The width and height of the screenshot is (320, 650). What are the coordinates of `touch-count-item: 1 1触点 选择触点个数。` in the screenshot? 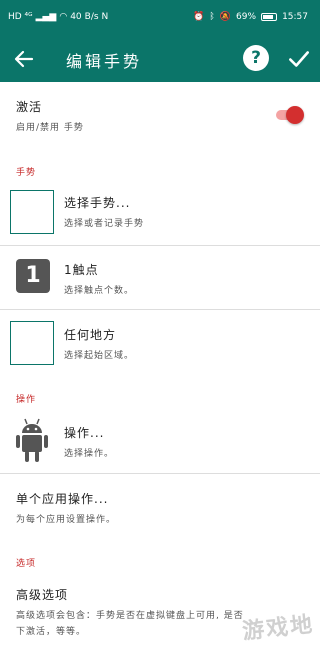 It's located at (160, 278).